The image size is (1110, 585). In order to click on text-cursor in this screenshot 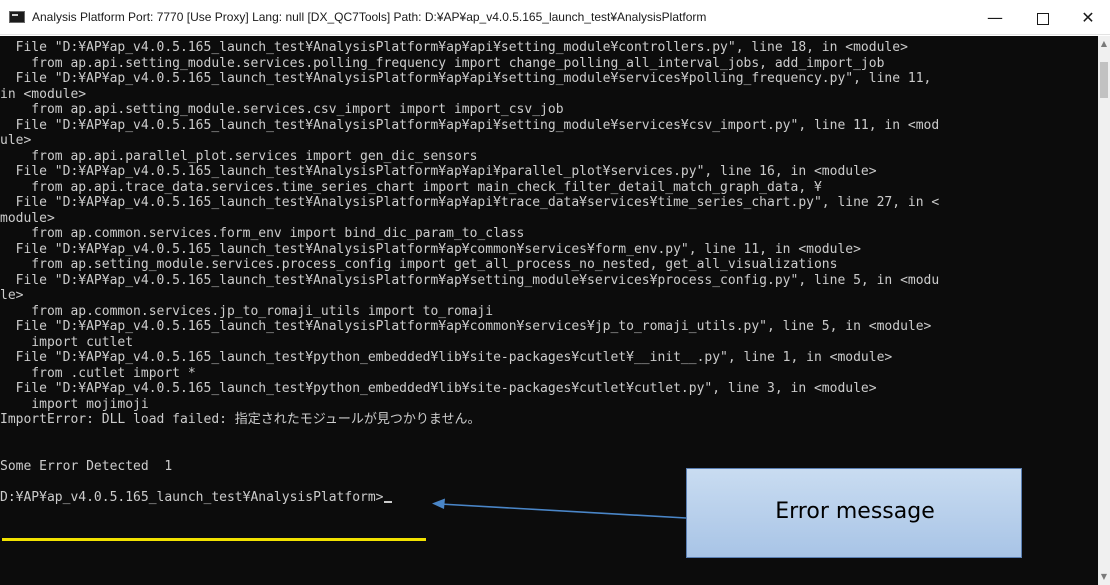, I will do `click(387, 501)`.